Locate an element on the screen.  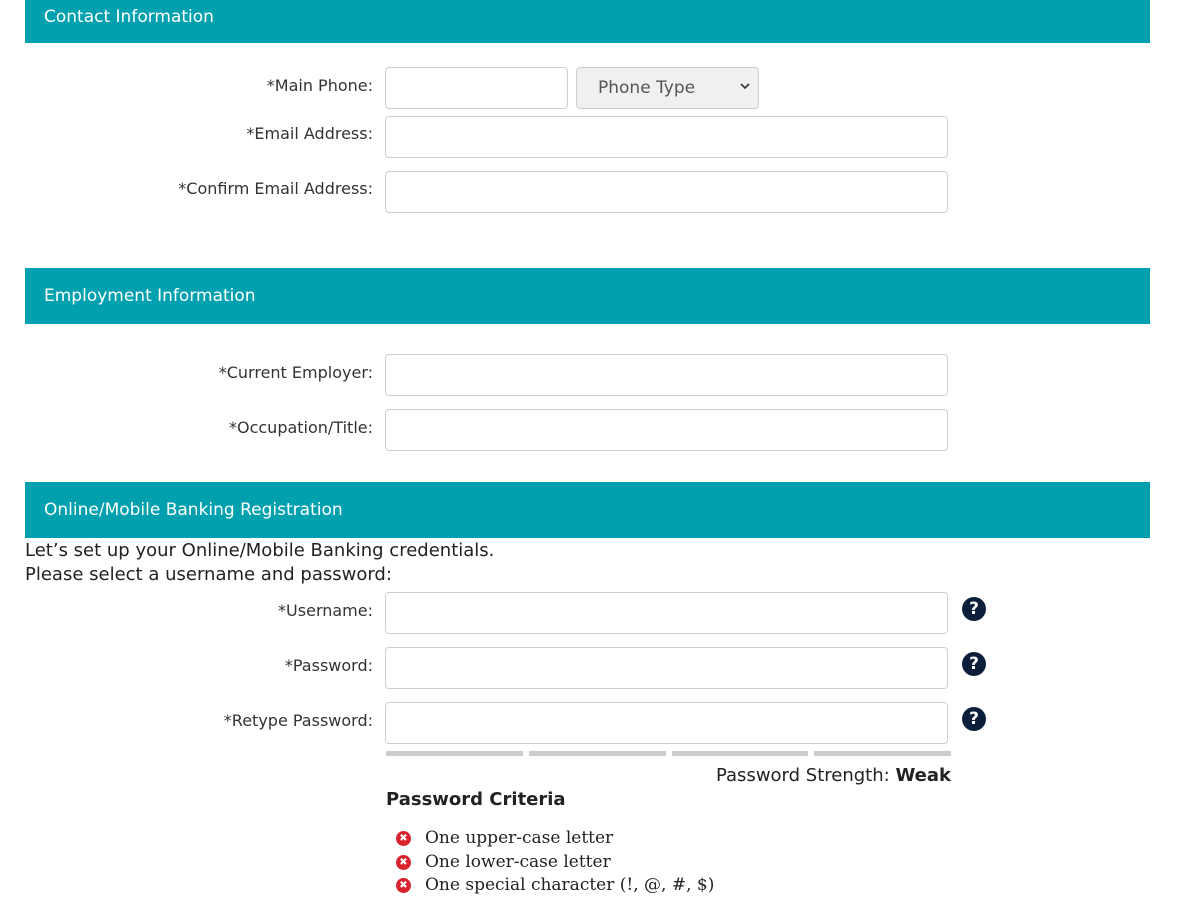
username-input is located at coordinates (666, 613).